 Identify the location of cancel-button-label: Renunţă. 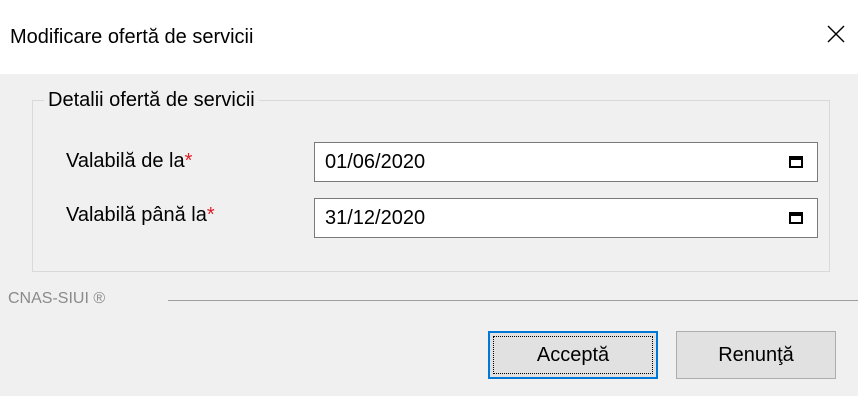
(756, 354).